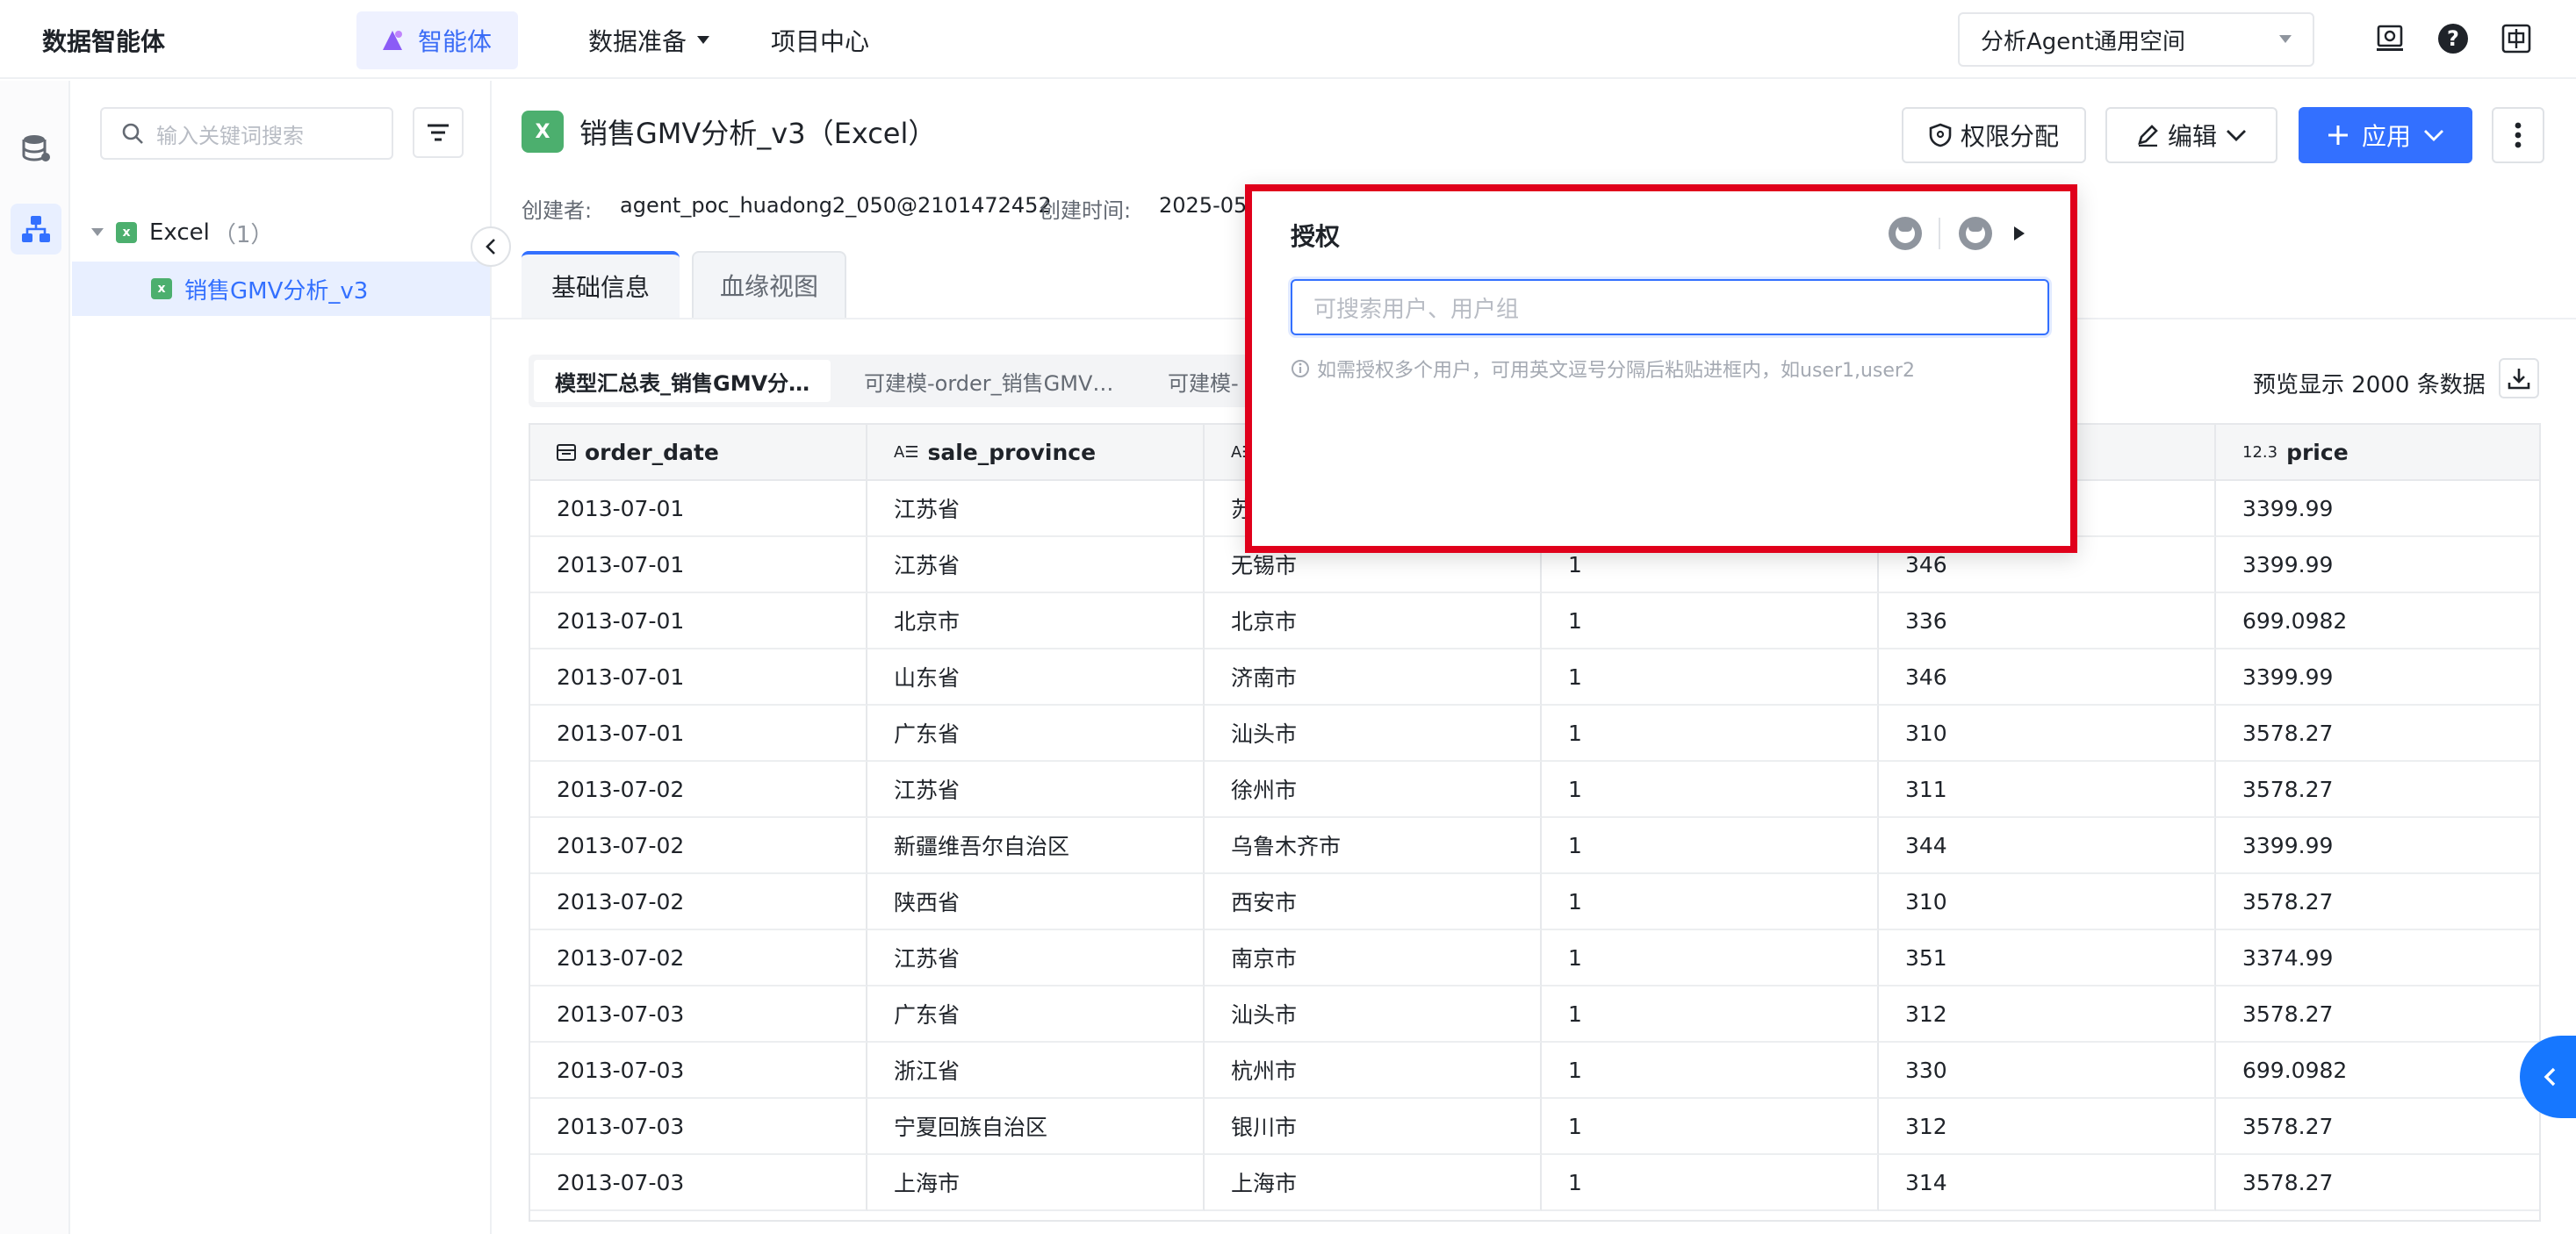 This screenshot has width=2576, height=1234. What do you see at coordinates (2550, 1077) in the screenshot?
I see `chevron-left-icon` at bounding box center [2550, 1077].